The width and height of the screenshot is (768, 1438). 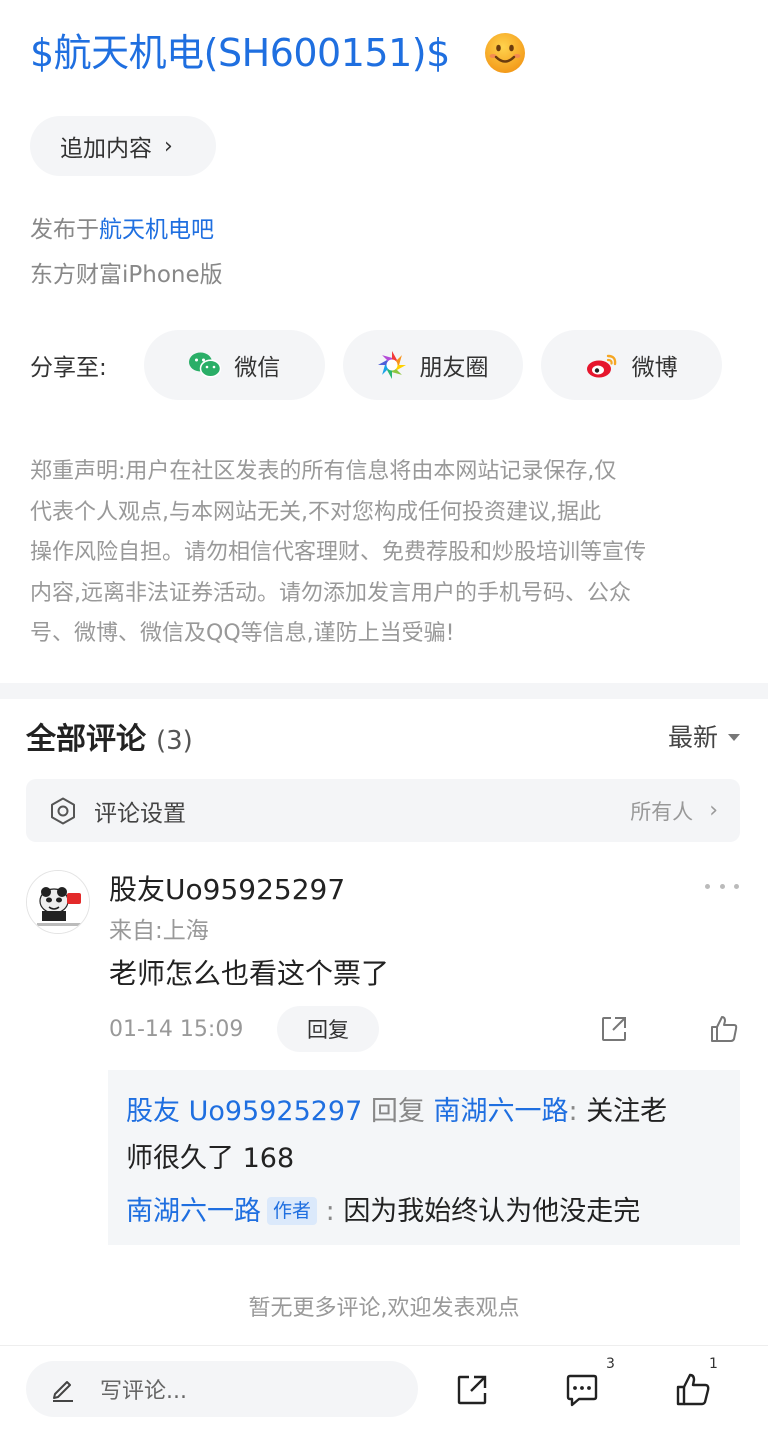 What do you see at coordinates (58, 902) in the screenshot?
I see `avatar` at bounding box center [58, 902].